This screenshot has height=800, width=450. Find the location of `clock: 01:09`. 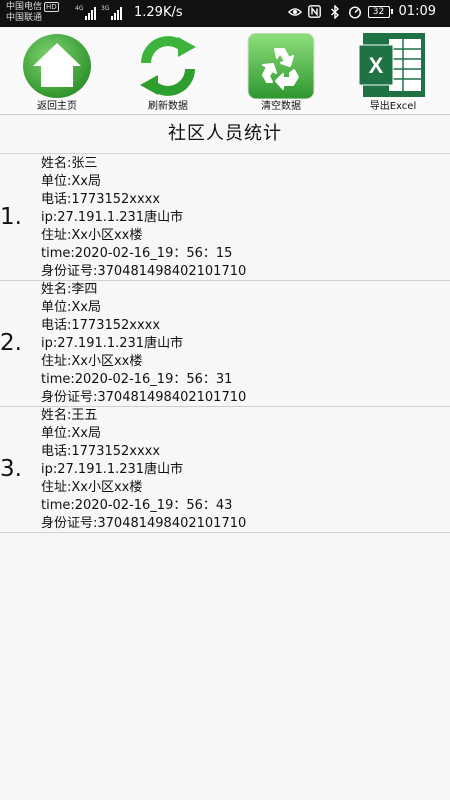

clock: 01:09 is located at coordinates (417, 11).